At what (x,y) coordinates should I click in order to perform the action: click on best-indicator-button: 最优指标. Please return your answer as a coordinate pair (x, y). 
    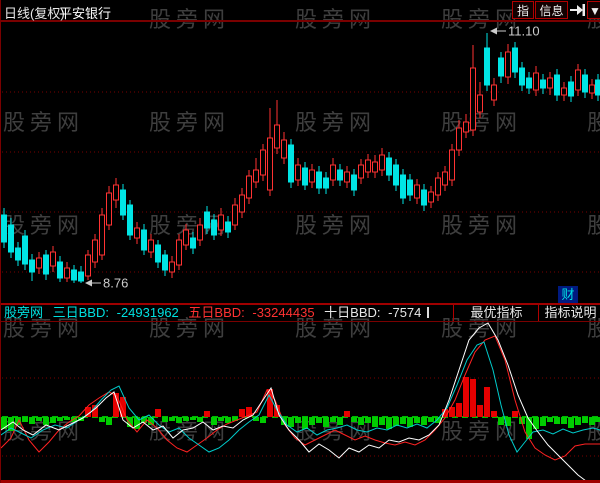
    Looking at the image, I should click on (496, 313).